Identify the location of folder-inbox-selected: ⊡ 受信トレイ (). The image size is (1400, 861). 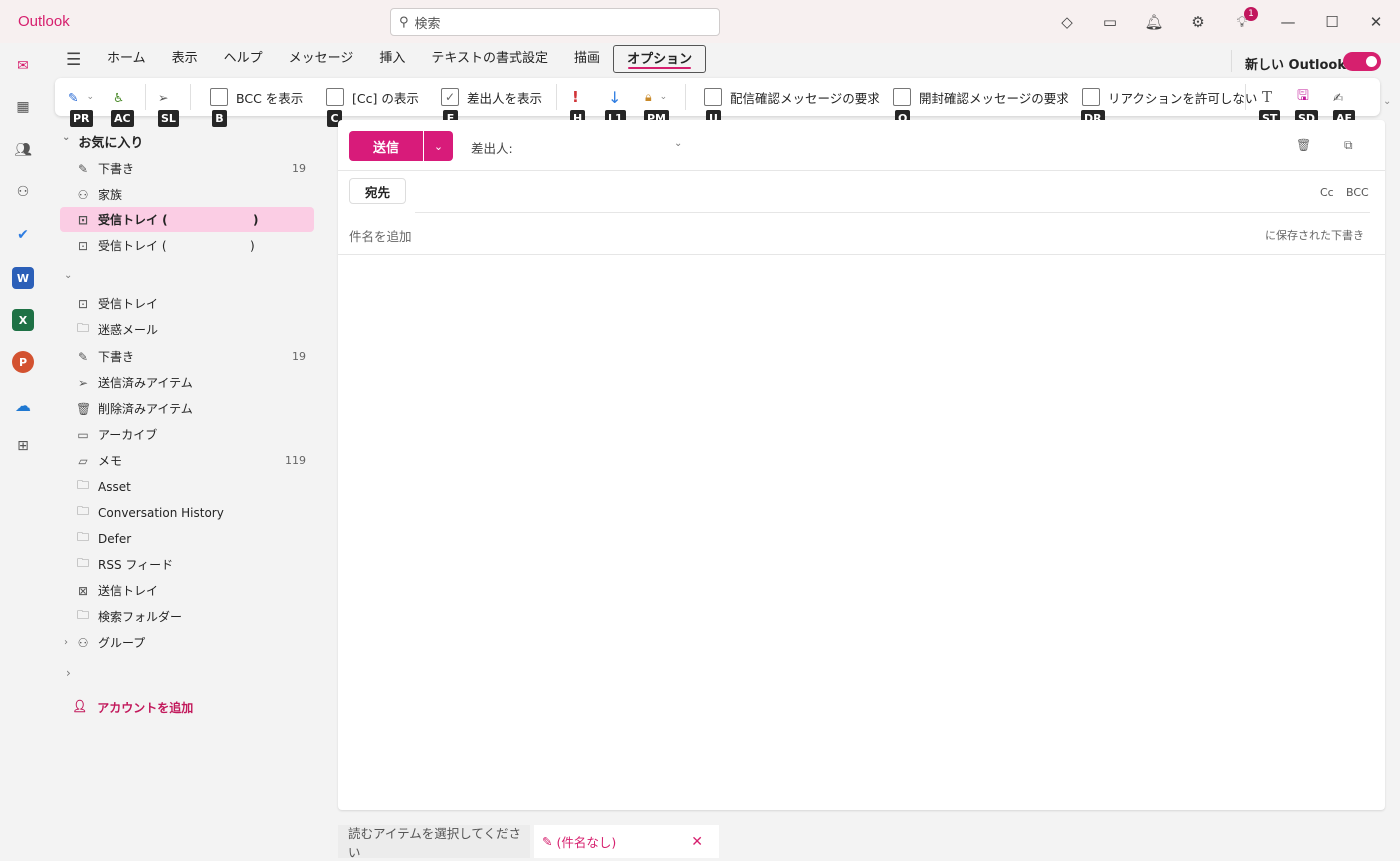
(187, 219).